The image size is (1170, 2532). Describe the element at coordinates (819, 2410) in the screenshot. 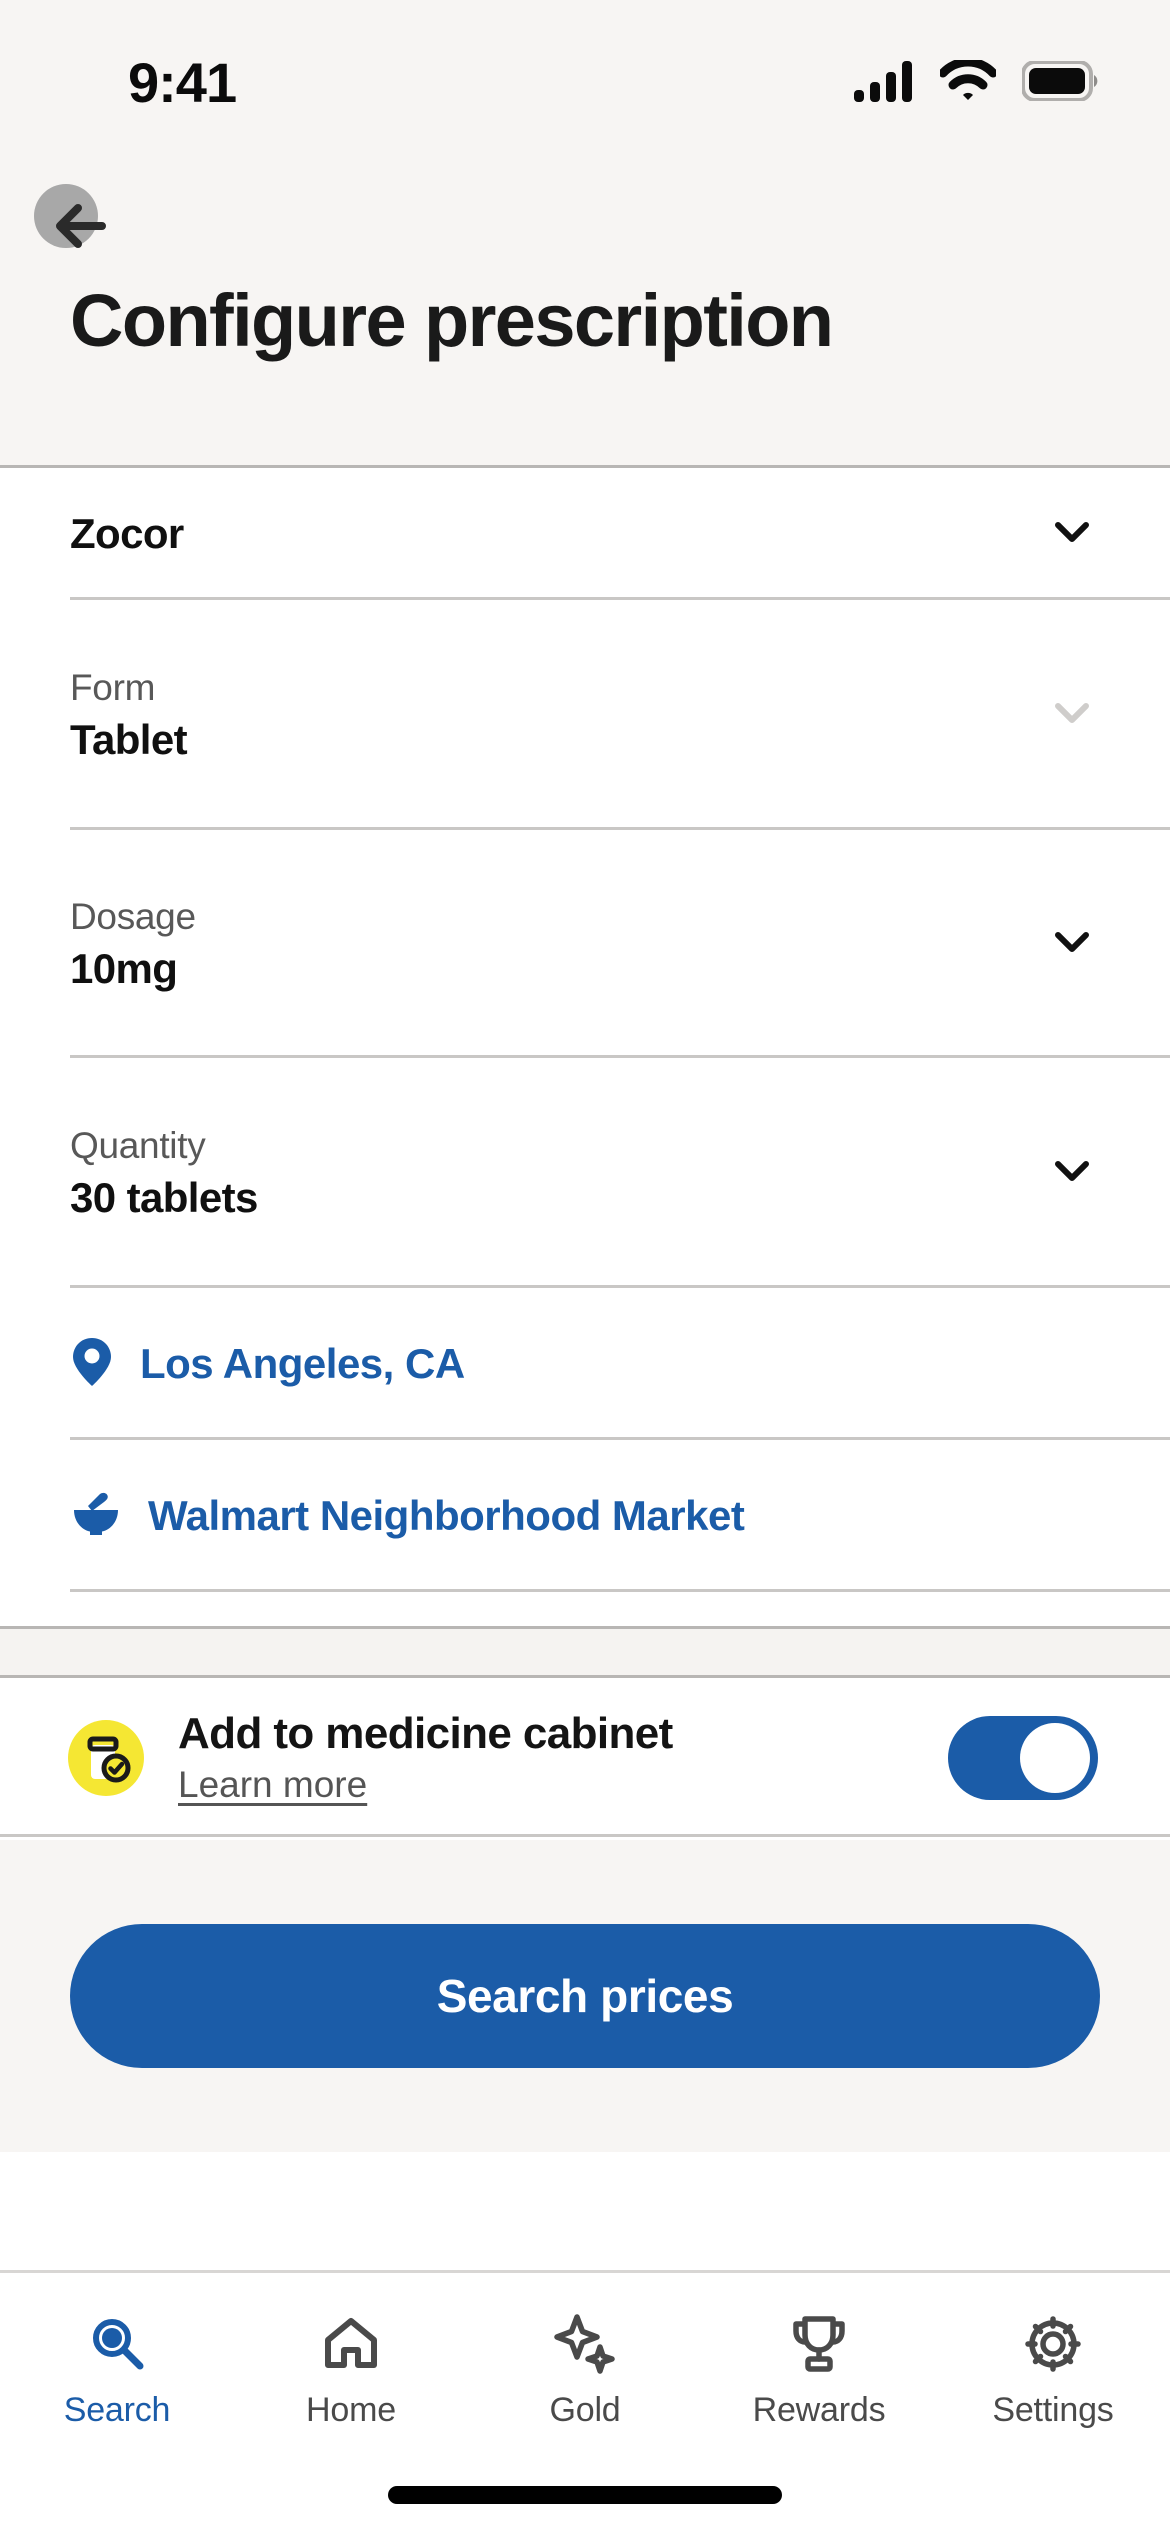

I see `tab-rewards-label: Rewards` at that location.